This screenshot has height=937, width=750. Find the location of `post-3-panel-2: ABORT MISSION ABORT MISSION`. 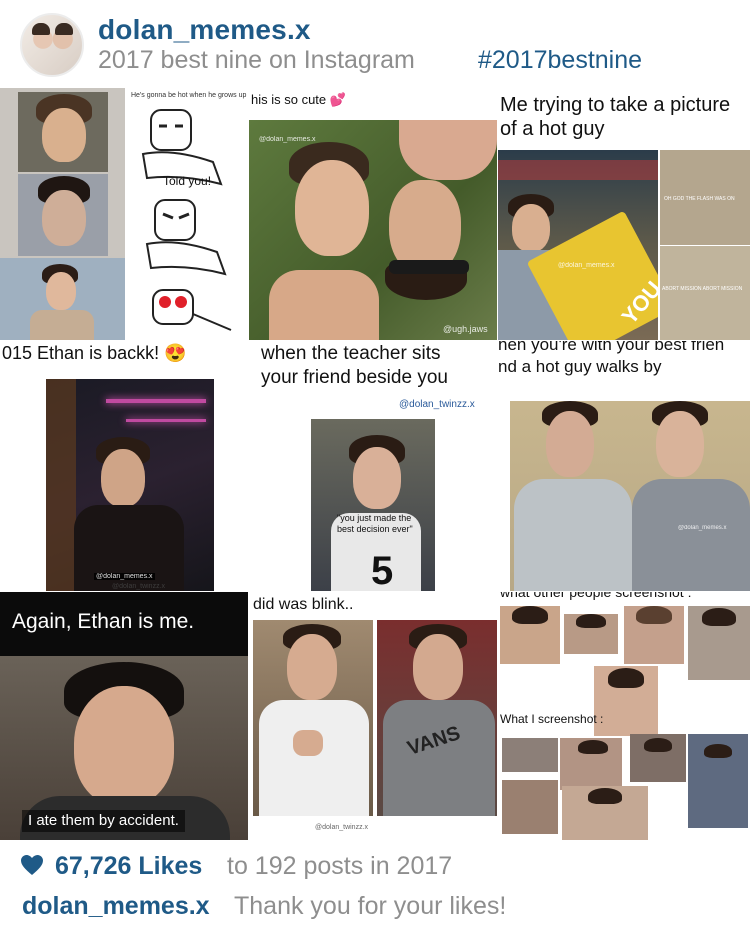

post-3-panel-2: ABORT MISSION ABORT MISSION is located at coordinates (705, 293).